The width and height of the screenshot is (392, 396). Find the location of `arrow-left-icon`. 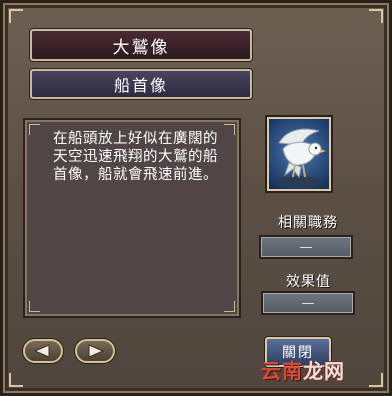

arrow-left-icon is located at coordinates (41, 351).